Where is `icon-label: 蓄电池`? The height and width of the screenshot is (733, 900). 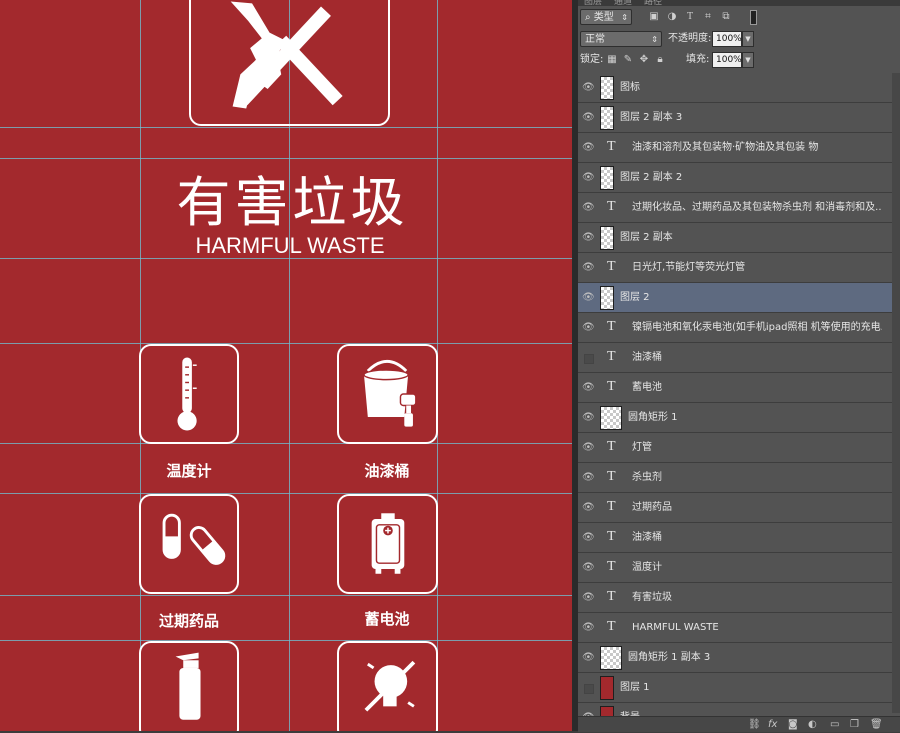
icon-label: 蓄电池 is located at coordinates (387, 619).